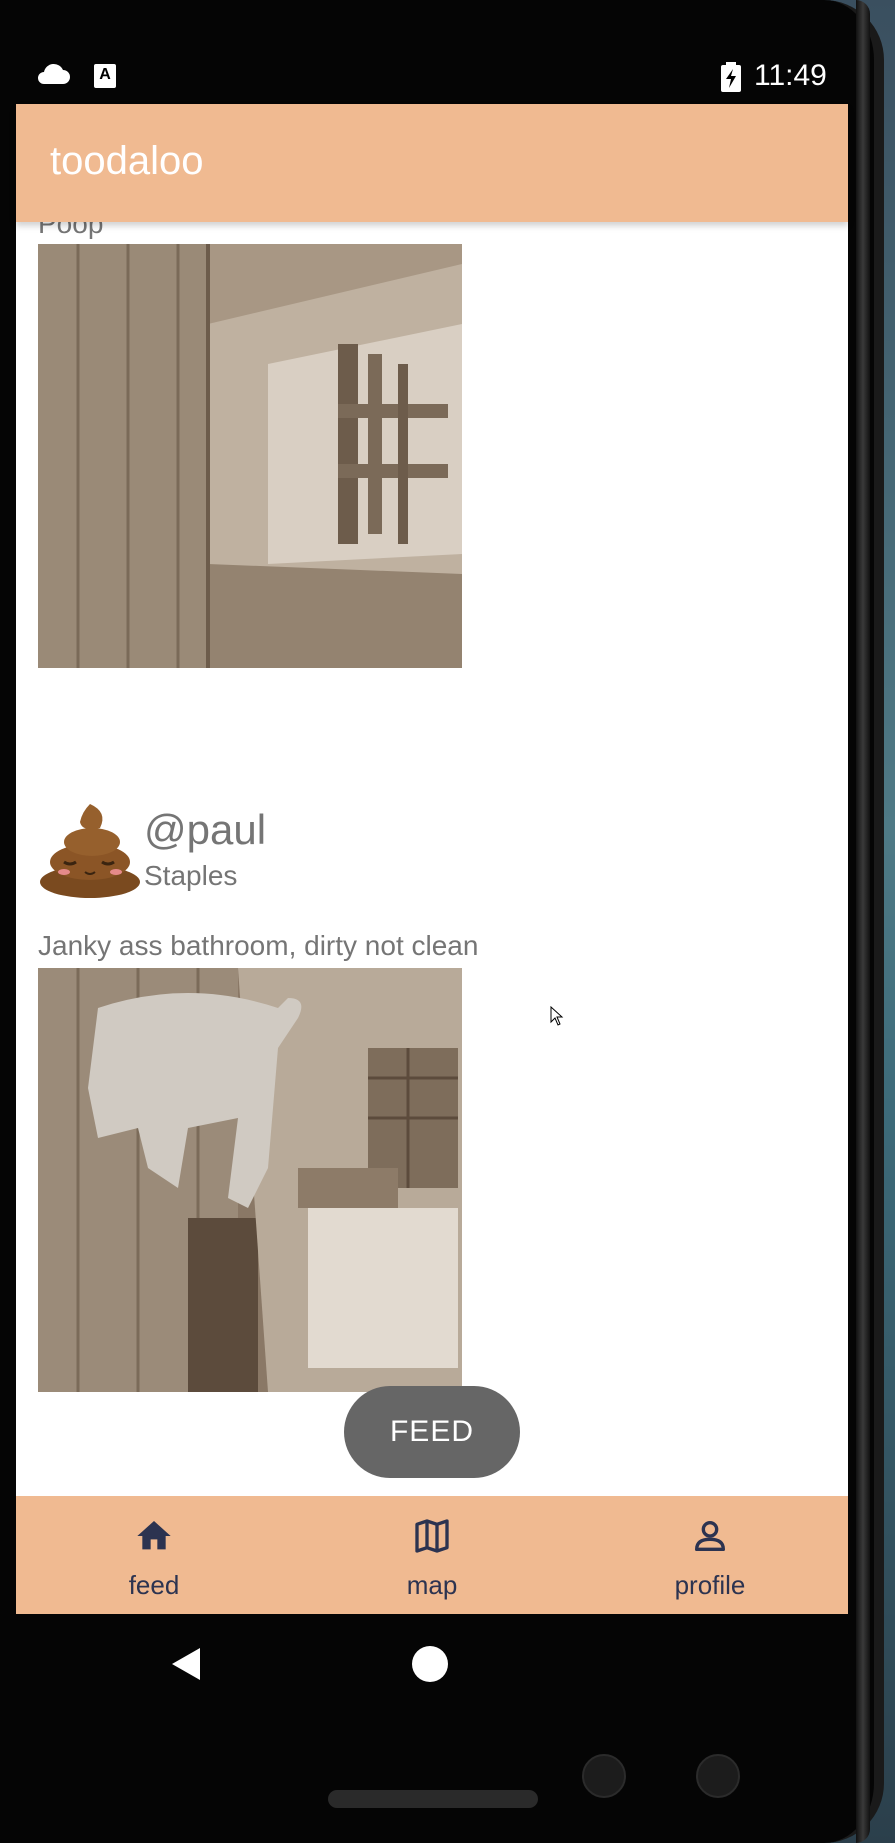 The image size is (895, 1843). What do you see at coordinates (710, 1585) in the screenshot?
I see `nav-label-profile: profile` at bounding box center [710, 1585].